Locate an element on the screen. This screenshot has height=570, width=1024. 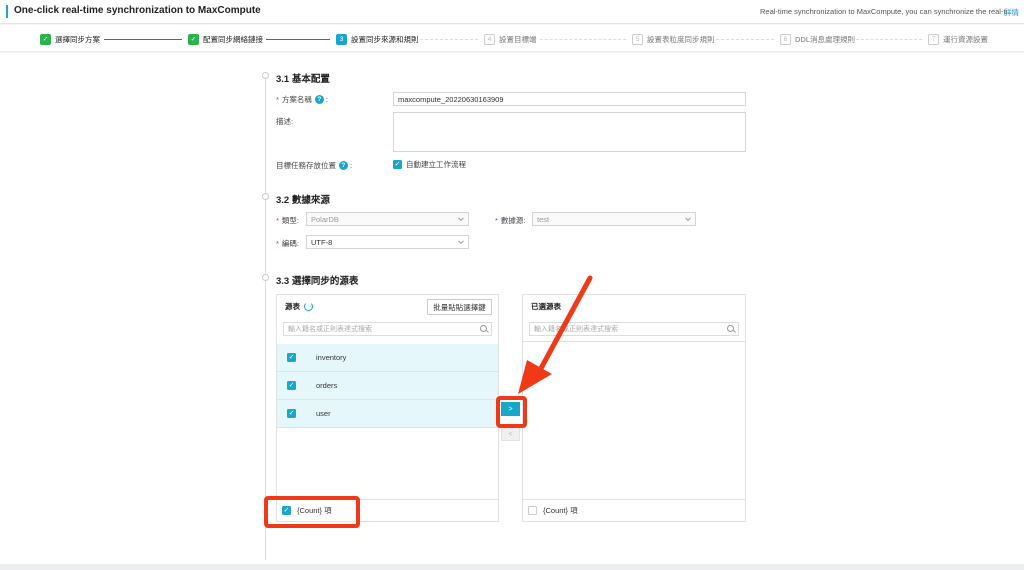
section-title-basic: 3.1 基本配置 is located at coordinates (303, 79).